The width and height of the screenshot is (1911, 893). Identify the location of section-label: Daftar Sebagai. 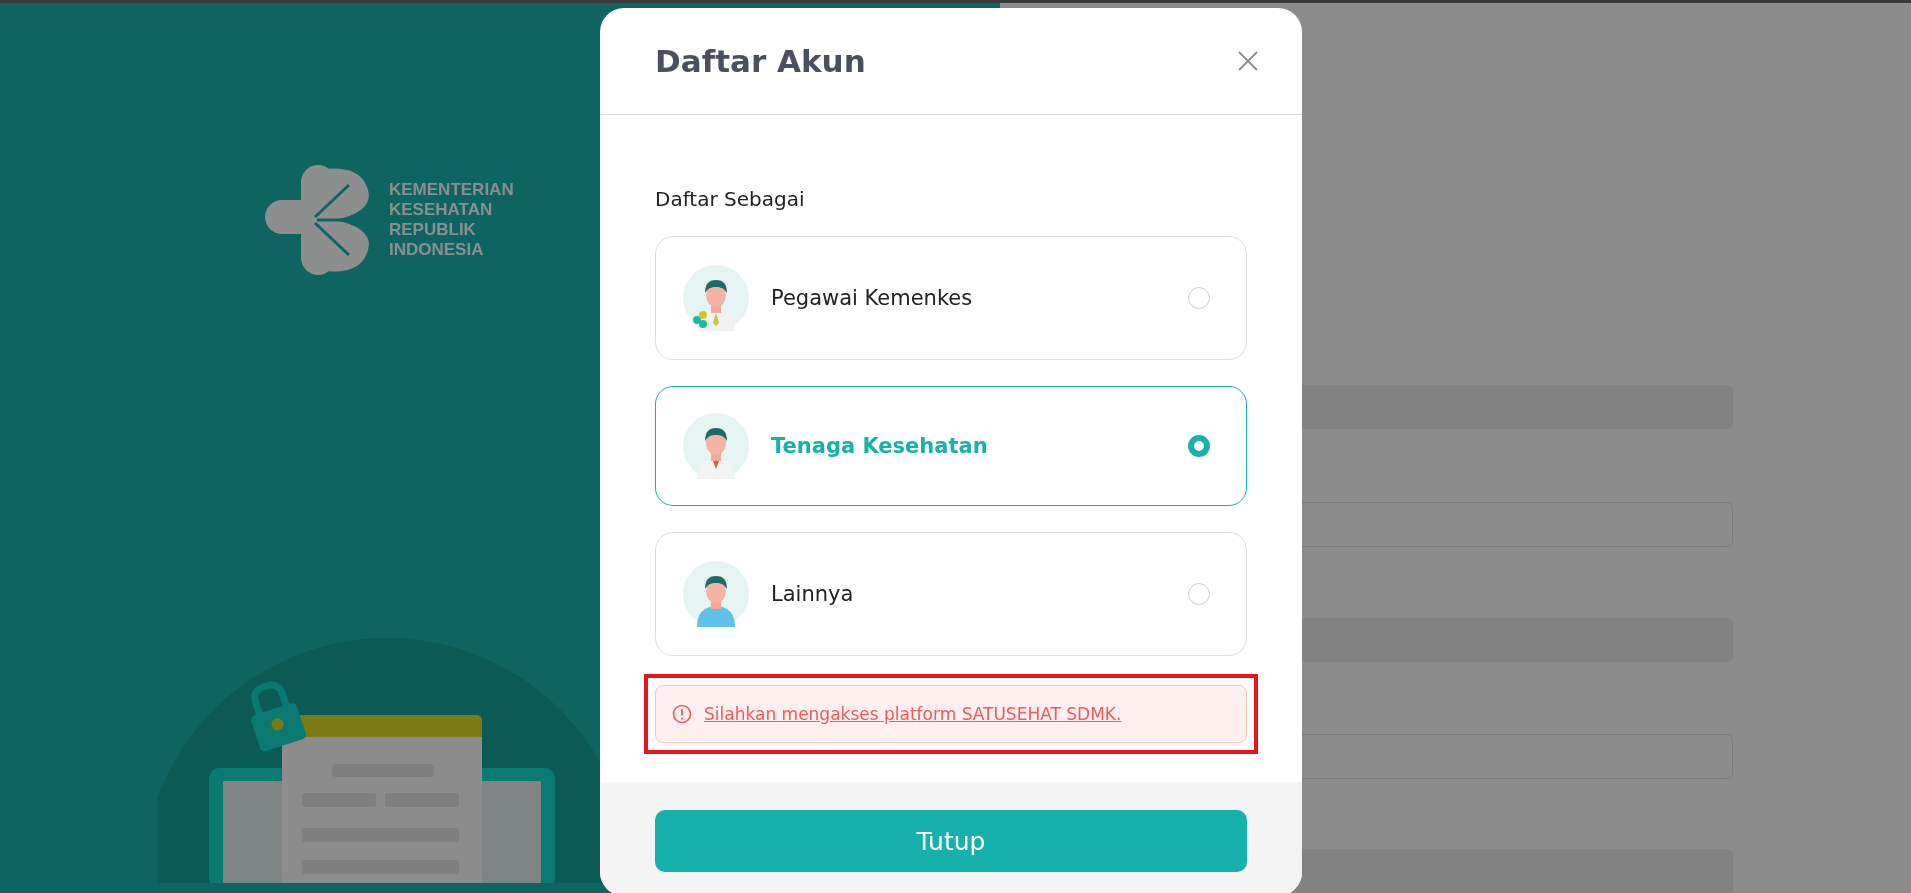
(730, 199).